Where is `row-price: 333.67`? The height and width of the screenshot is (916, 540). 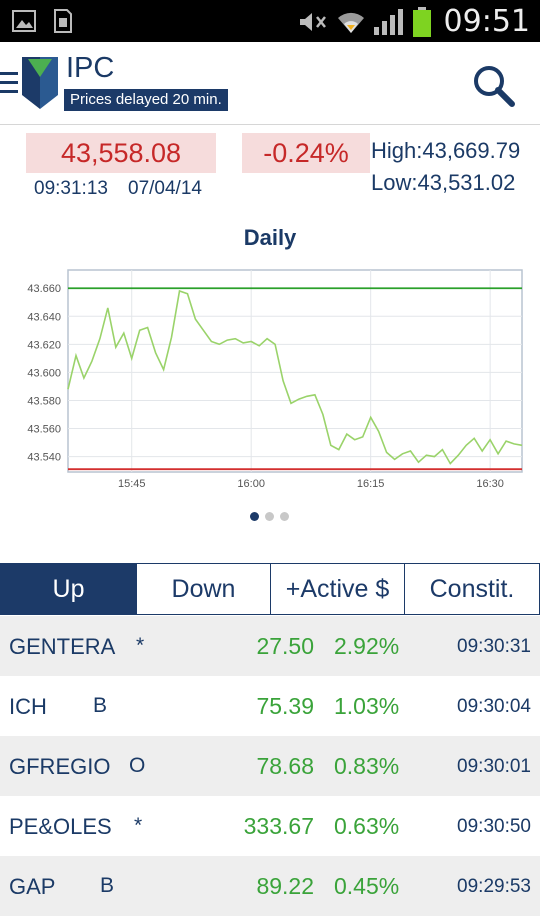 row-price: 333.67 is located at coordinates (278, 826).